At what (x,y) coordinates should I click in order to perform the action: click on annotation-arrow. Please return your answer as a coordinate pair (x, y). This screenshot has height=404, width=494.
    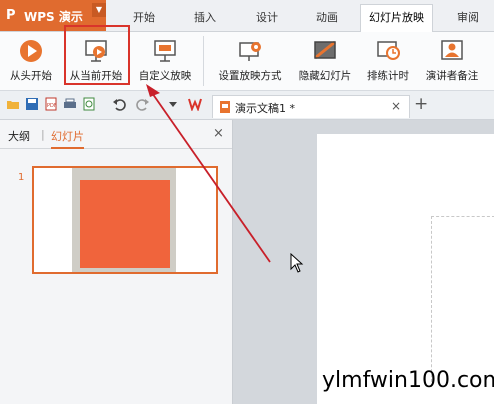
    Looking at the image, I should click on (208, 173).